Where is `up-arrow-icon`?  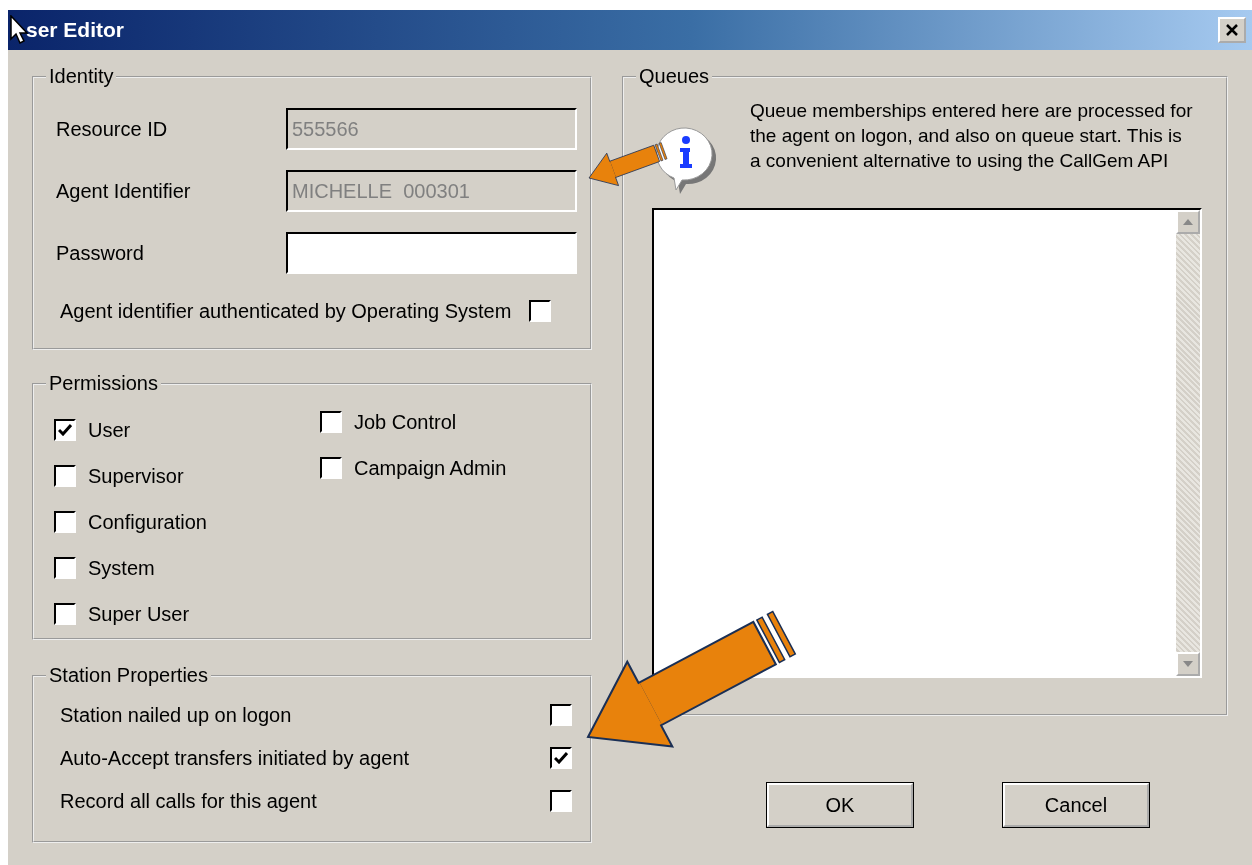
up-arrow-icon is located at coordinates (1188, 222).